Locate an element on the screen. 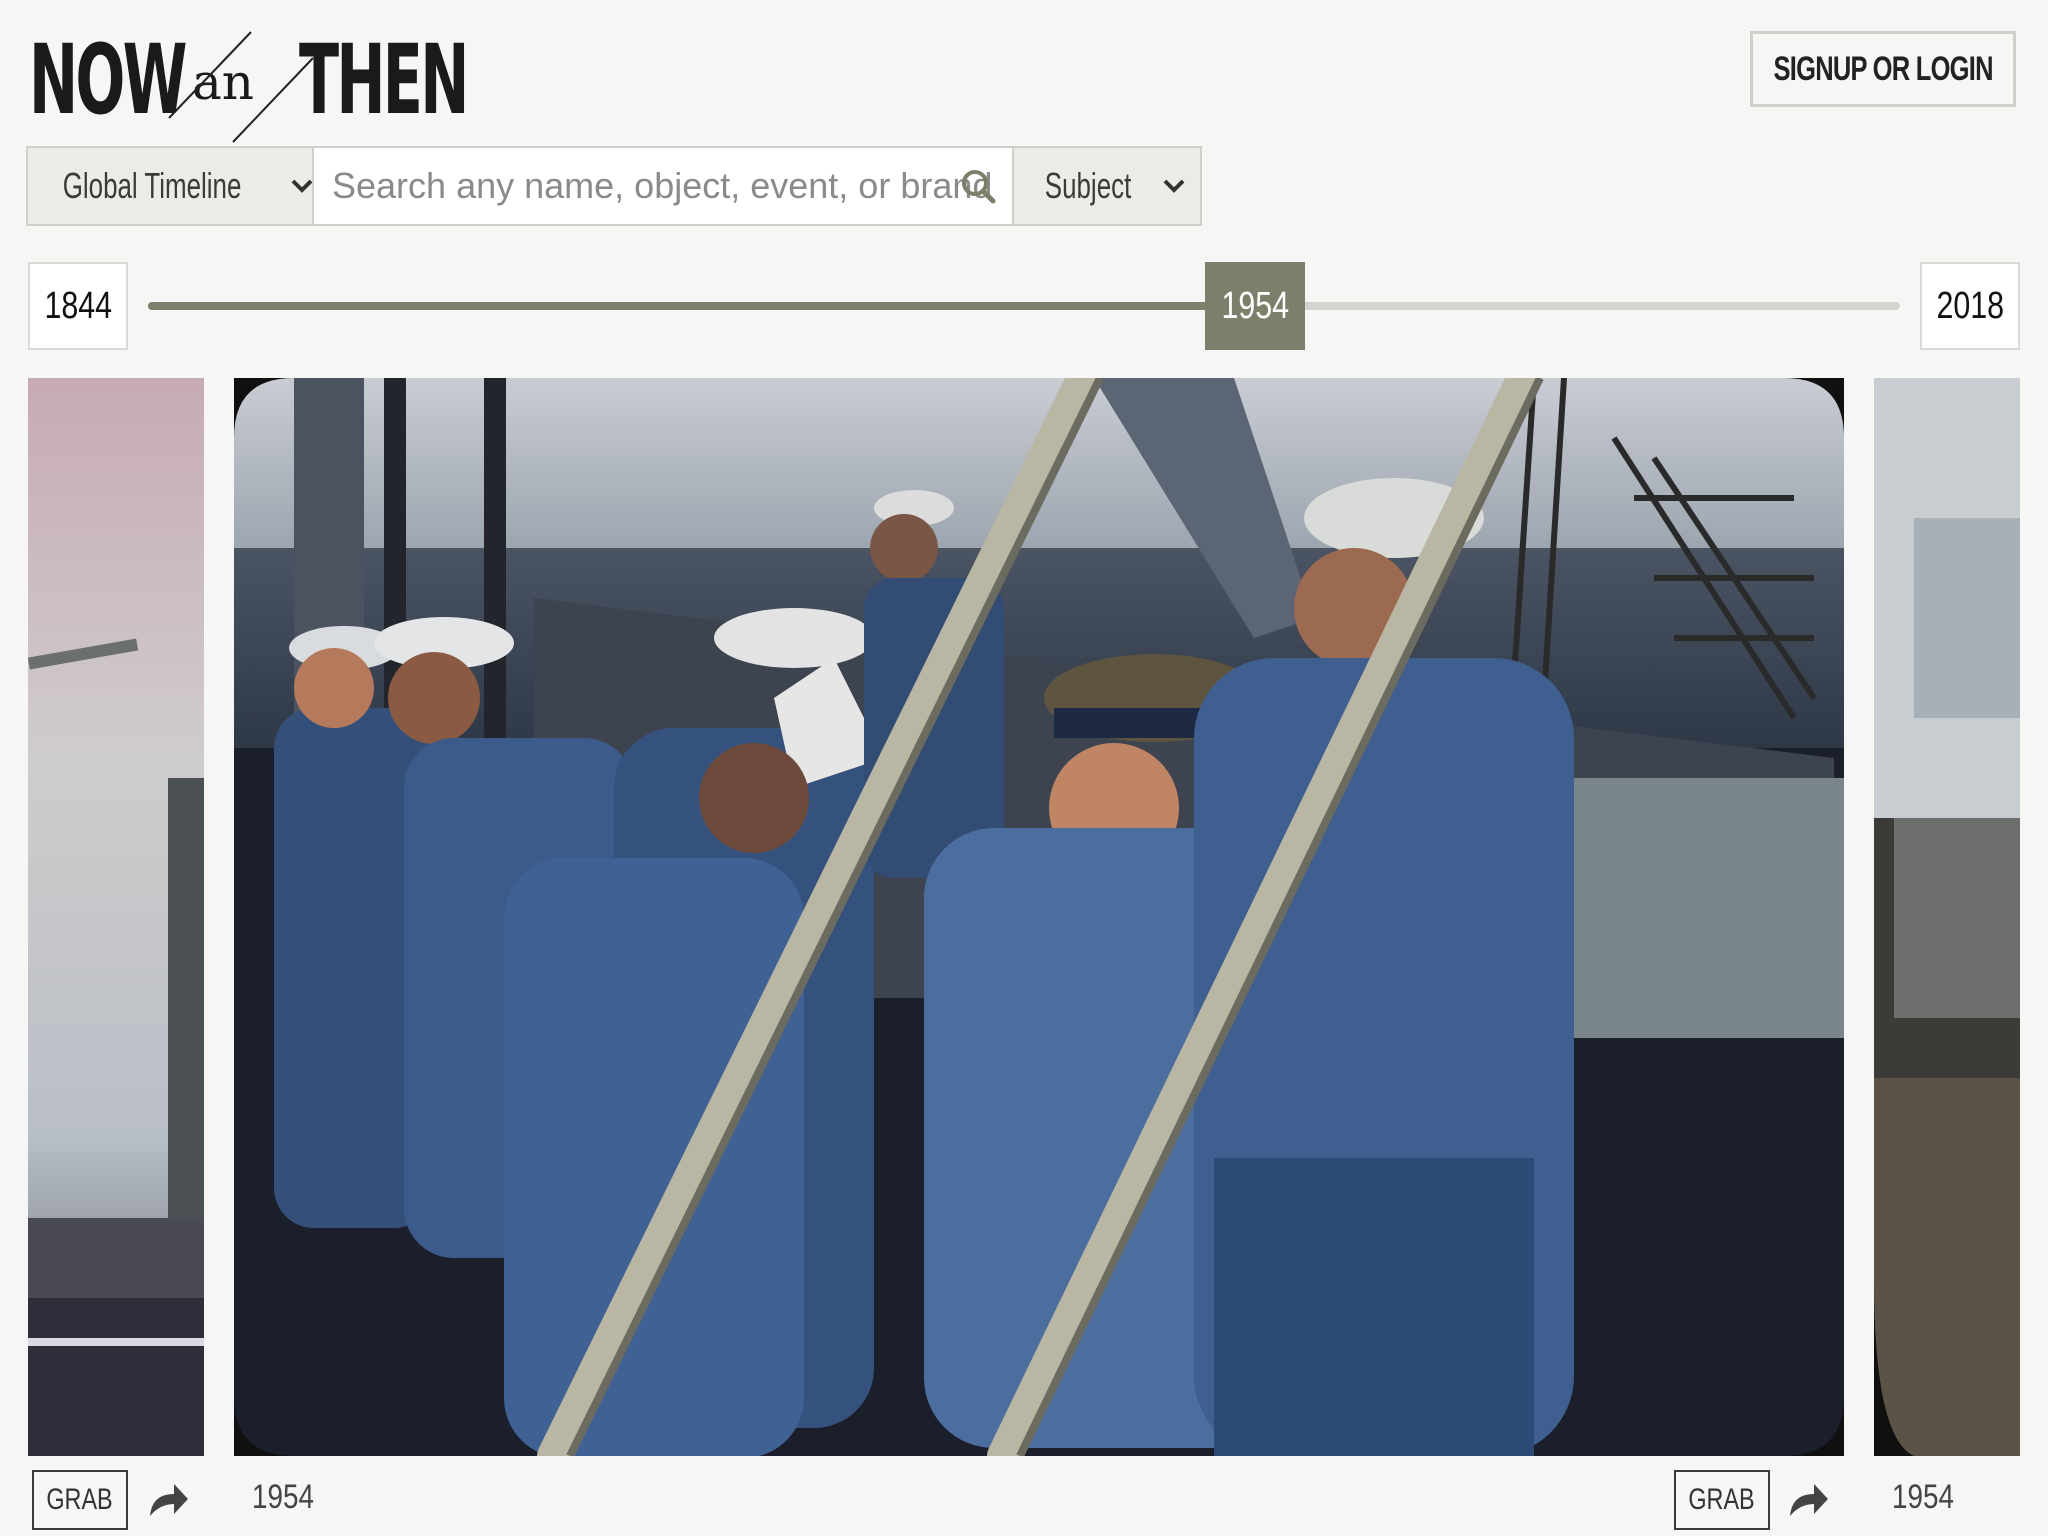  search-input is located at coordinates (663, 186).